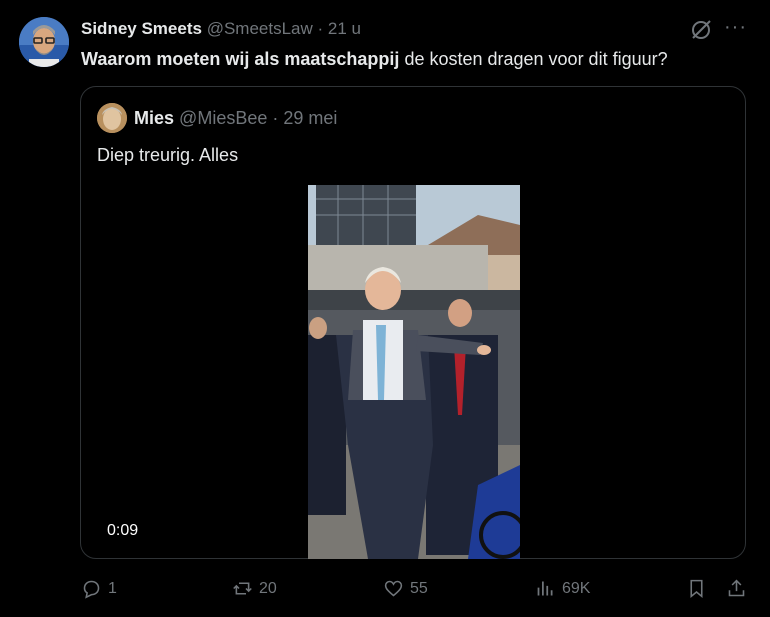  I want to click on quote-time: 29 mei, so click(310, 118).